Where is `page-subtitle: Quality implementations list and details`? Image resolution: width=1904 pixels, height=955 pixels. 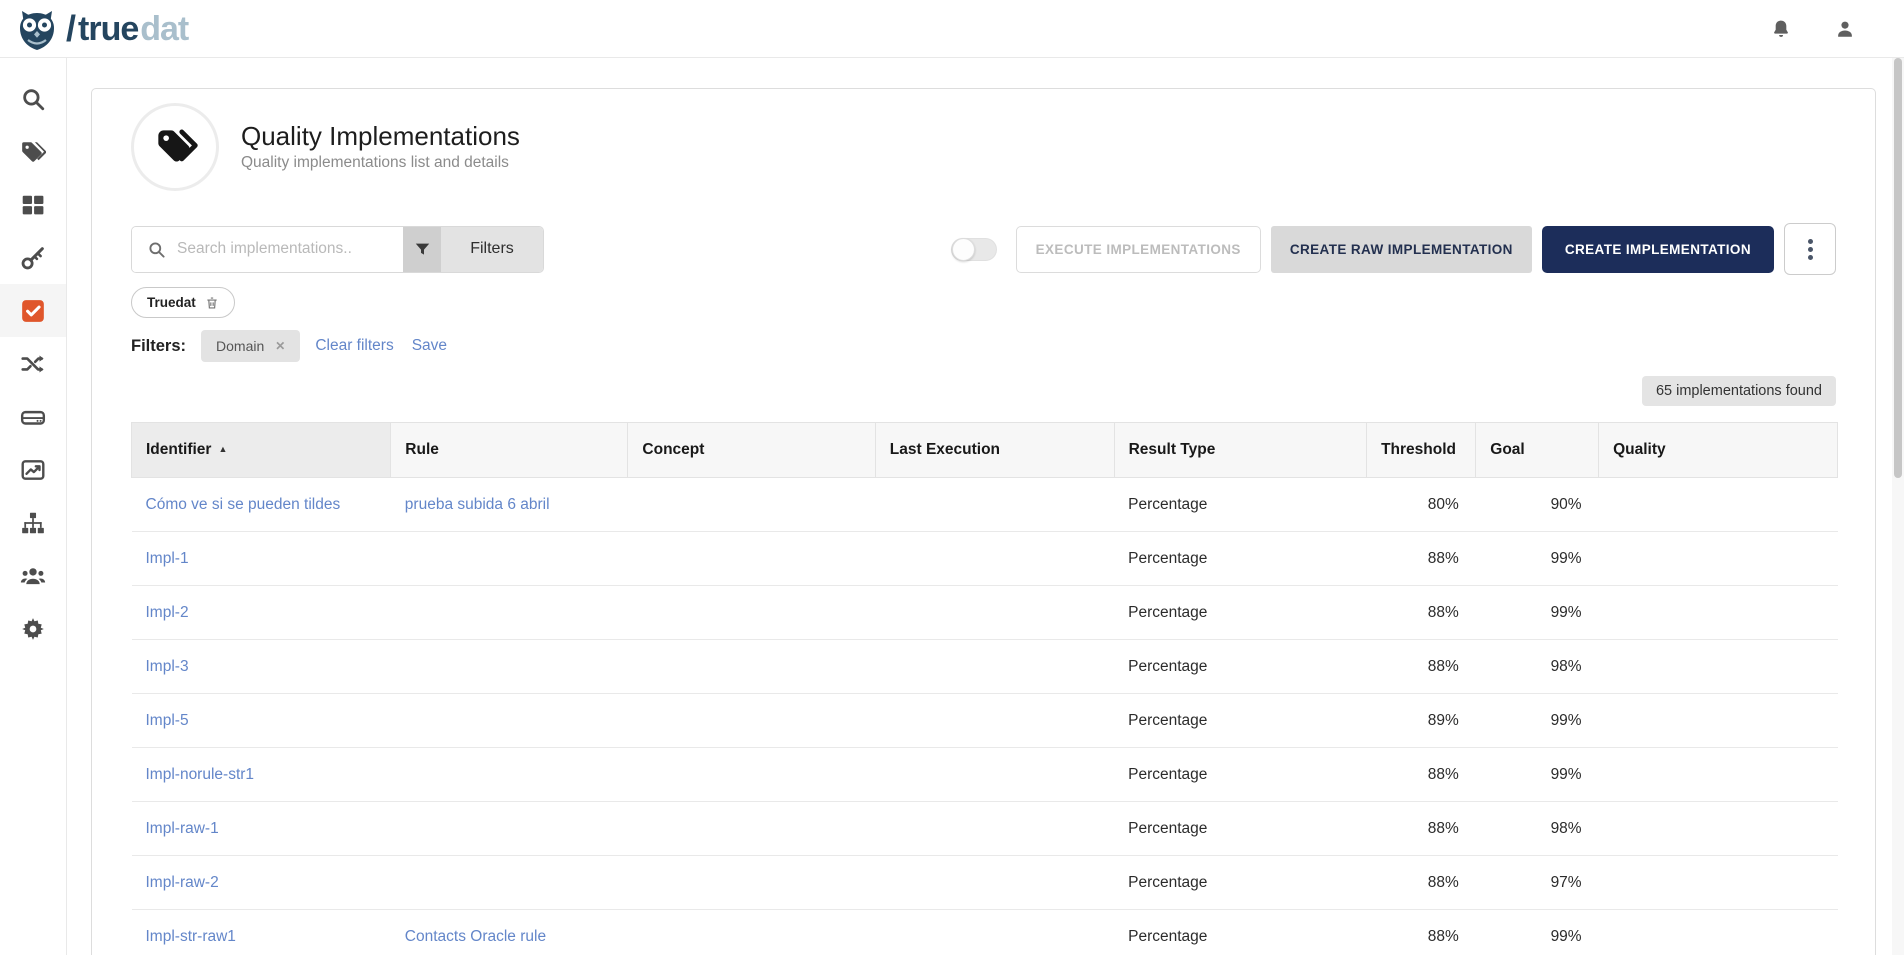
page-subtitle: Quality implementations list and details is located at coordinates (375, 163).